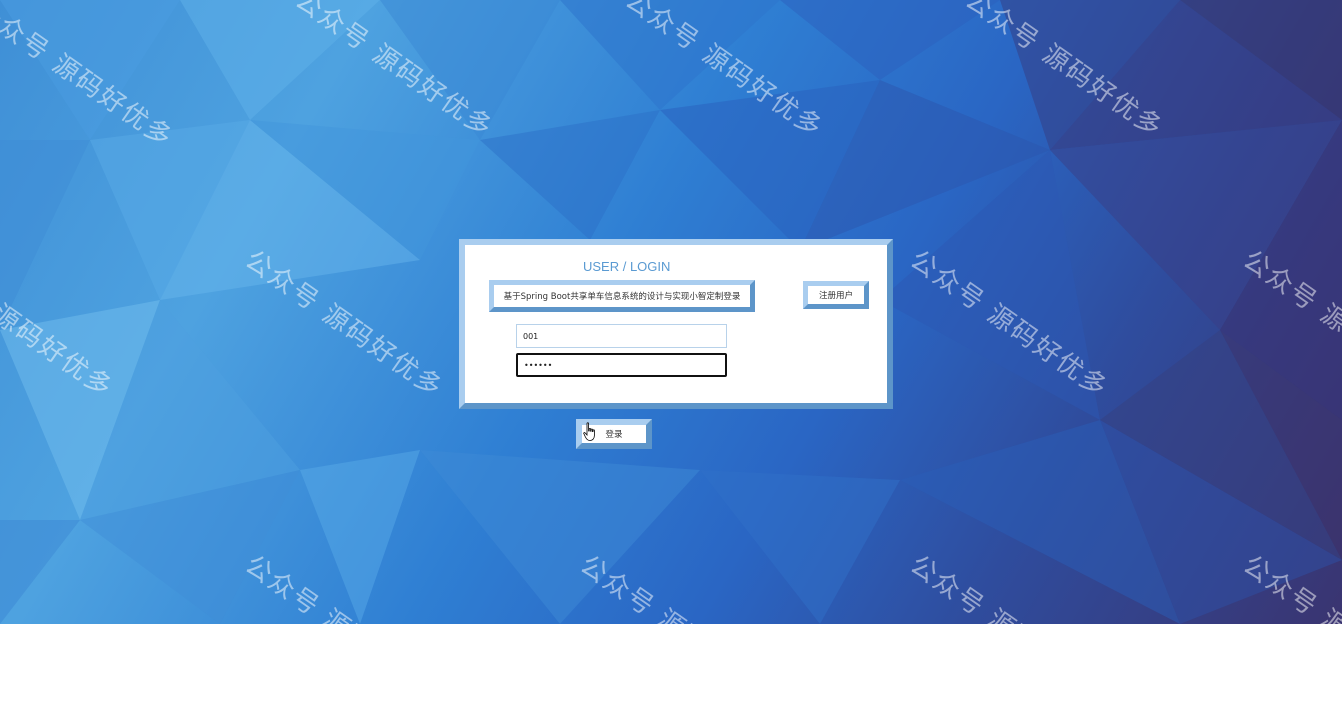  I want to click on username-field, so click(621, 336).